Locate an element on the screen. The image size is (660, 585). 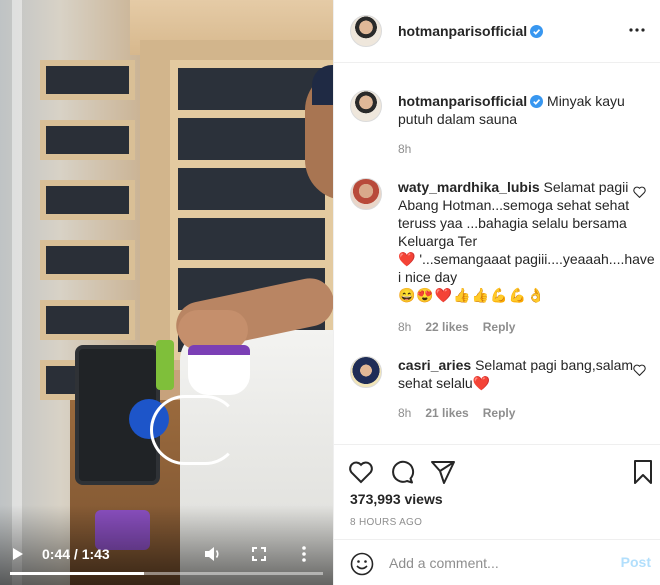
comment-emojis: 😄😍❤️👍👍💪💪👌 is located at coordinates (472, 295).